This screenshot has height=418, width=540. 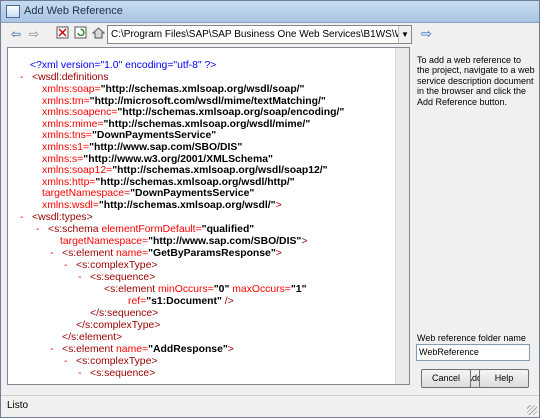 I want to click on complextype-close: </s:complexType>, so click(x=118, y=325).